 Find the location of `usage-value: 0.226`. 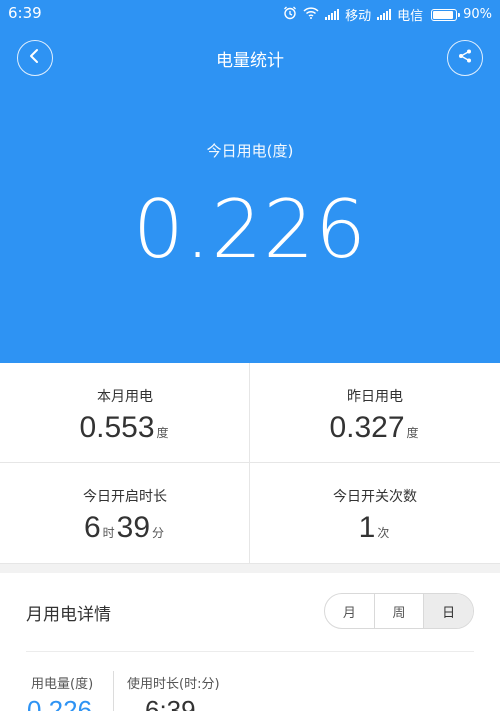

usage-value: 0.226 is located at coordinates (60, 703).